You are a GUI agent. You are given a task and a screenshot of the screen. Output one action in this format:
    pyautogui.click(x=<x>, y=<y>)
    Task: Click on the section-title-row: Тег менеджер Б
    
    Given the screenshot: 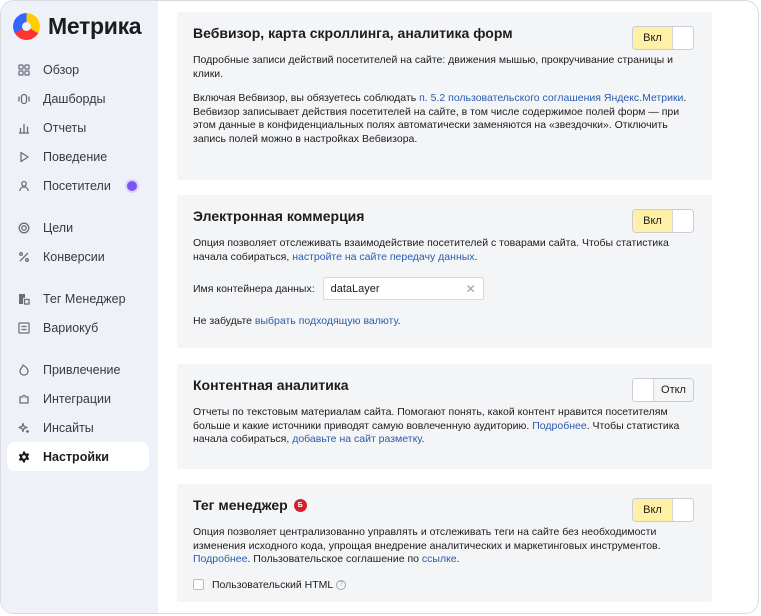 What is the action you would take?
    pyautogui.click(x=444, y=505)
    